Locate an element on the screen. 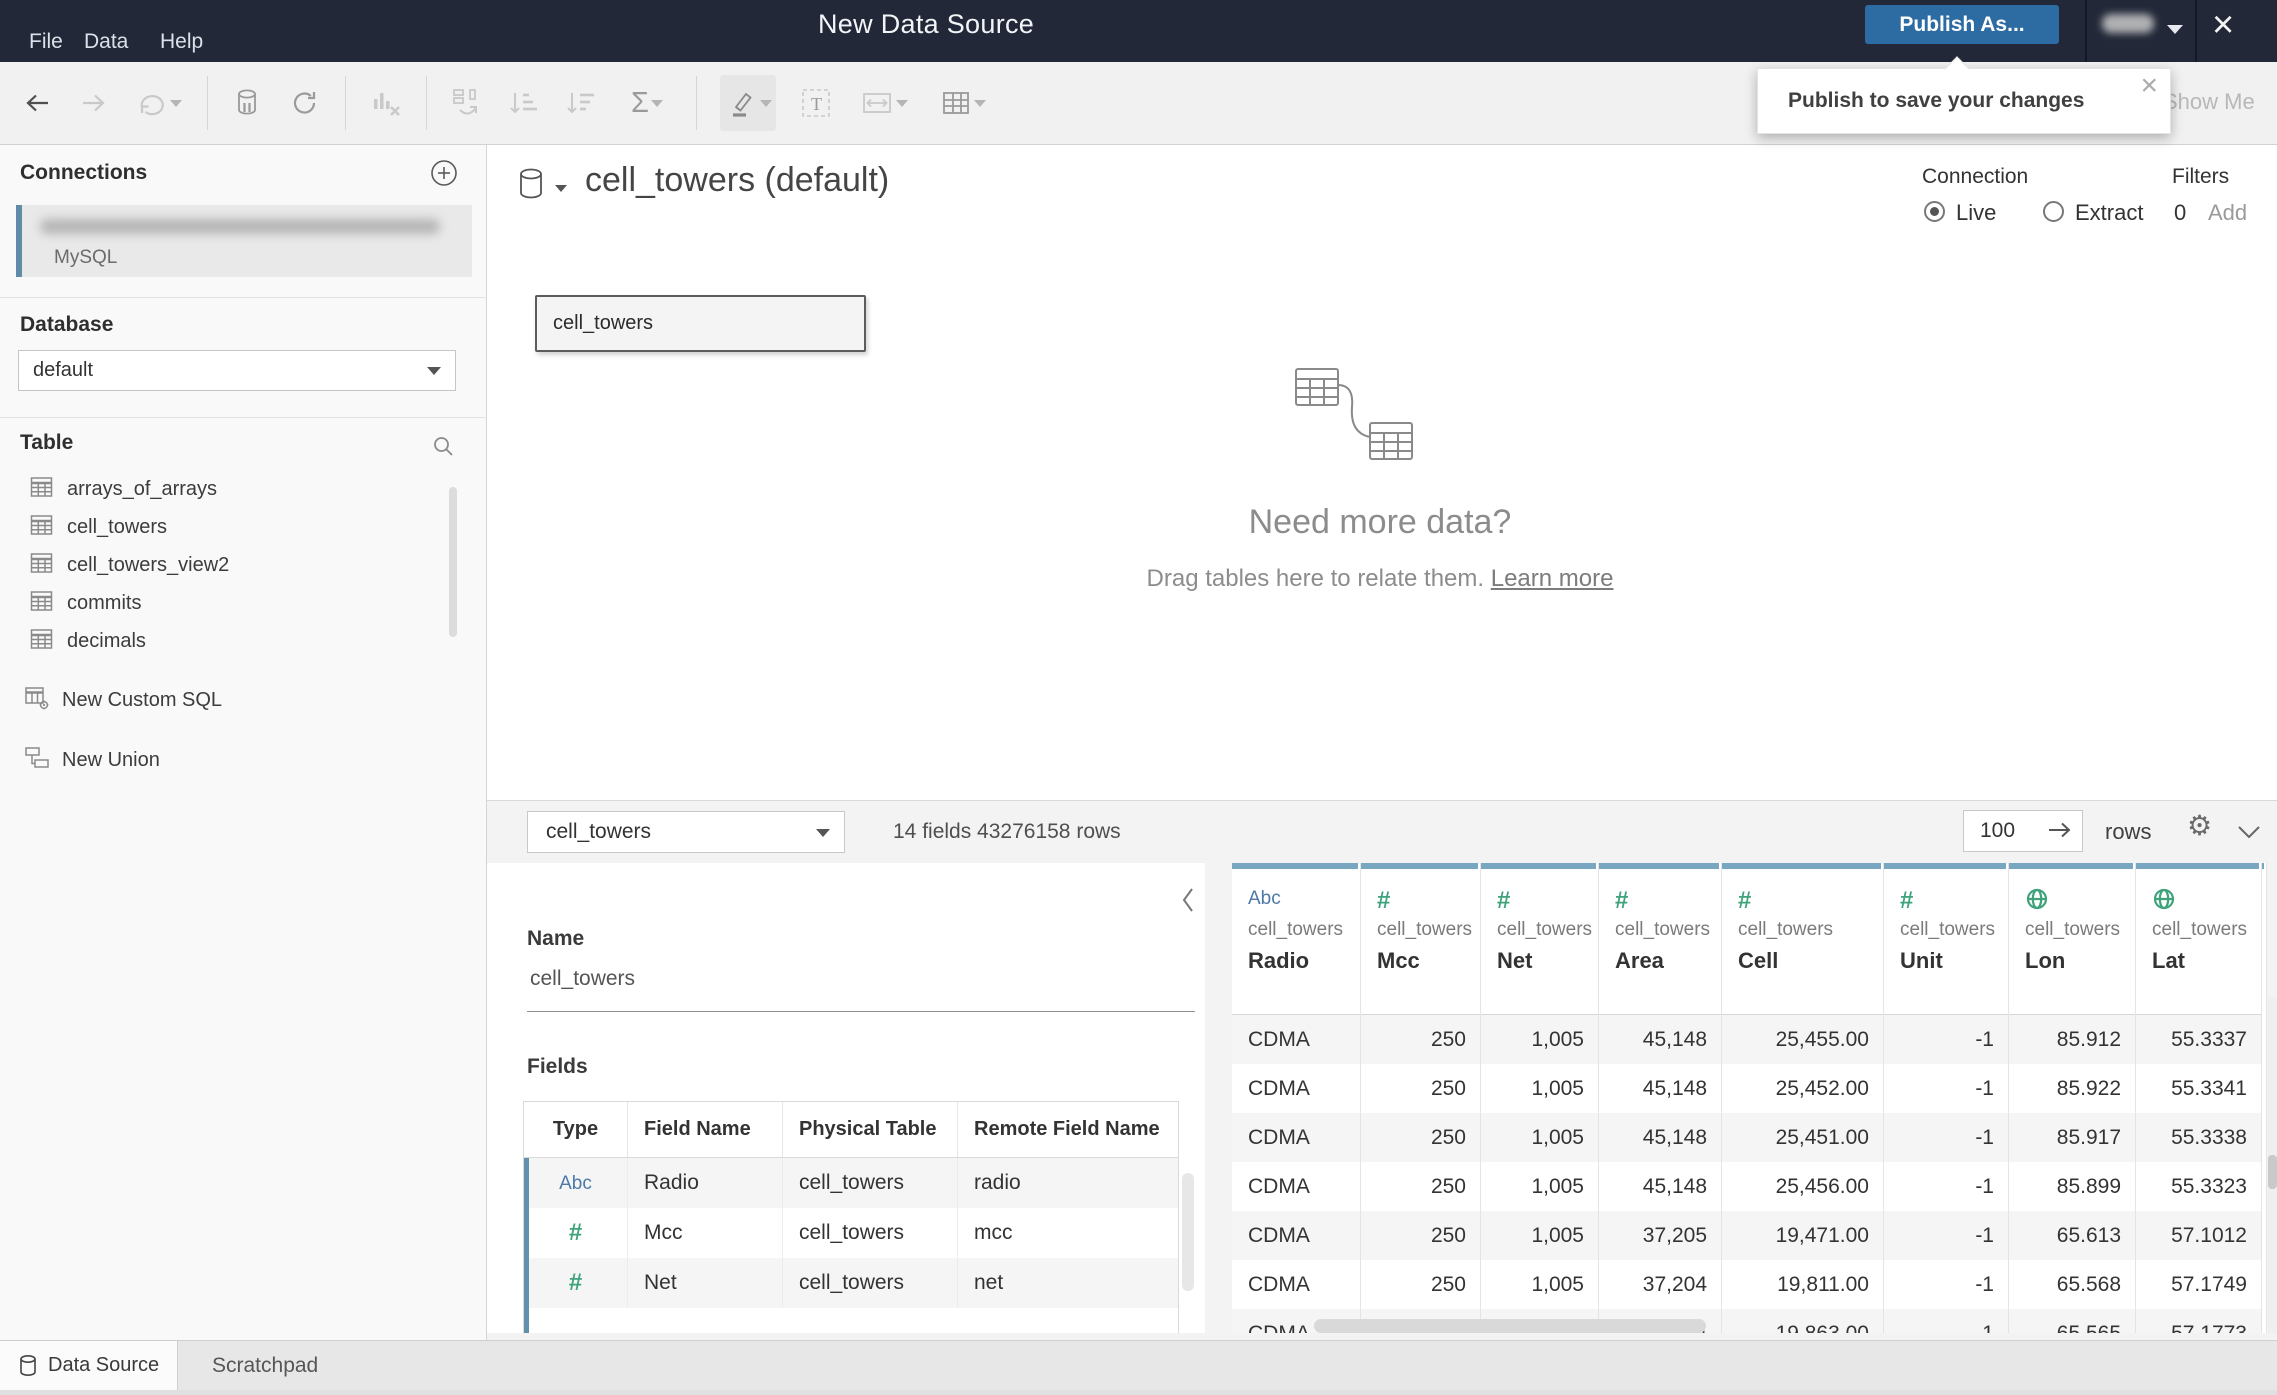  grid-cell: 45,148 is located at coordinates (1674, 1186).